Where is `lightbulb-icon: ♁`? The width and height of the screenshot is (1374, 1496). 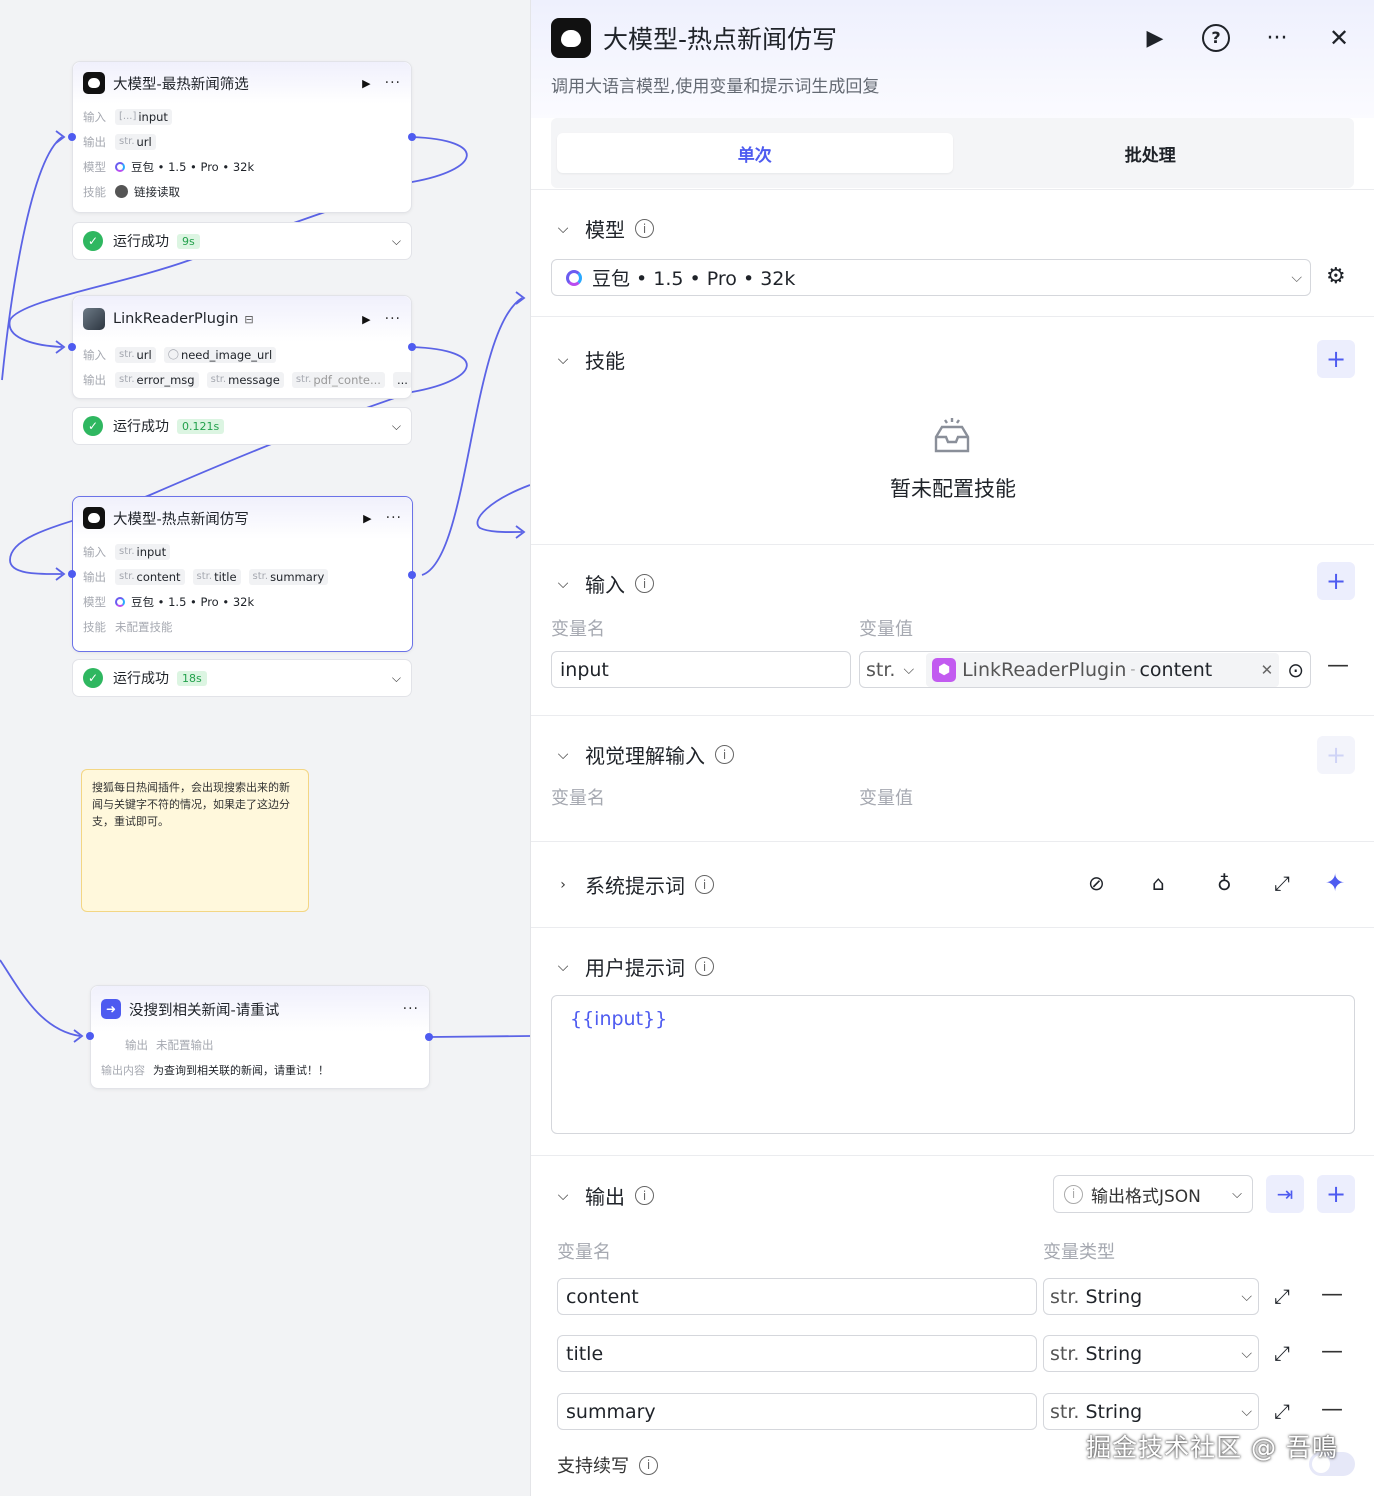 lightbulb-icon: ♁ is located at coordinates (1224, 883).